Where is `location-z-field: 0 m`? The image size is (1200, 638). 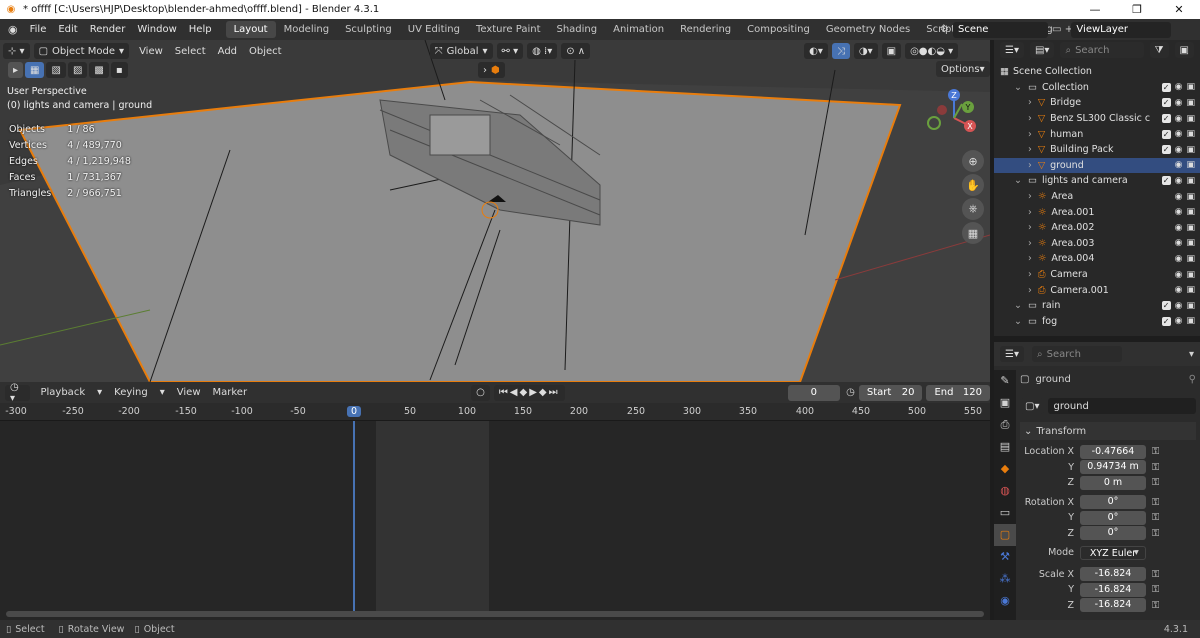
location-z-field: 0 m is located at coordinates (1113, 482).